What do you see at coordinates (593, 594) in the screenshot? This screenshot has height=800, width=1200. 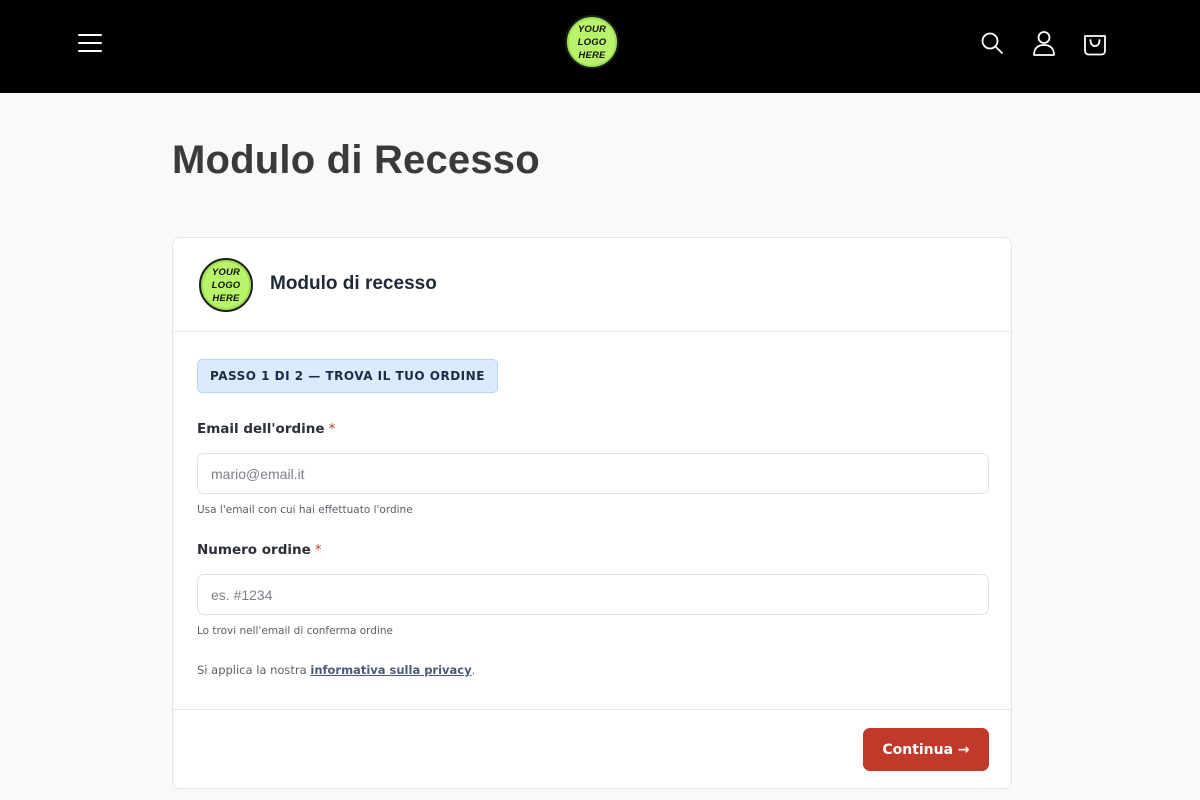 I see `order-number-input` at bounding box center [593, 594].